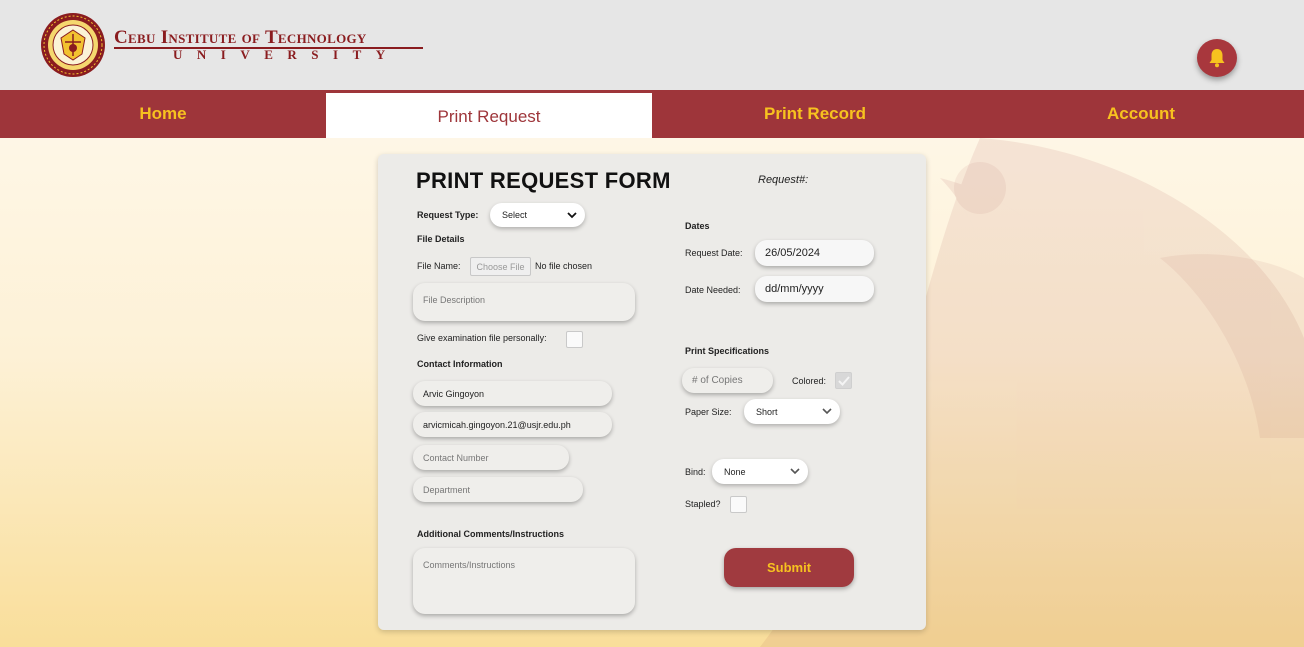 The height and width of the screenshot is (647, 1304). What do you see at coordinates (767, 411) in the screenshot?
I see `paper-size-value: Short` at bounding box center [767, 411].